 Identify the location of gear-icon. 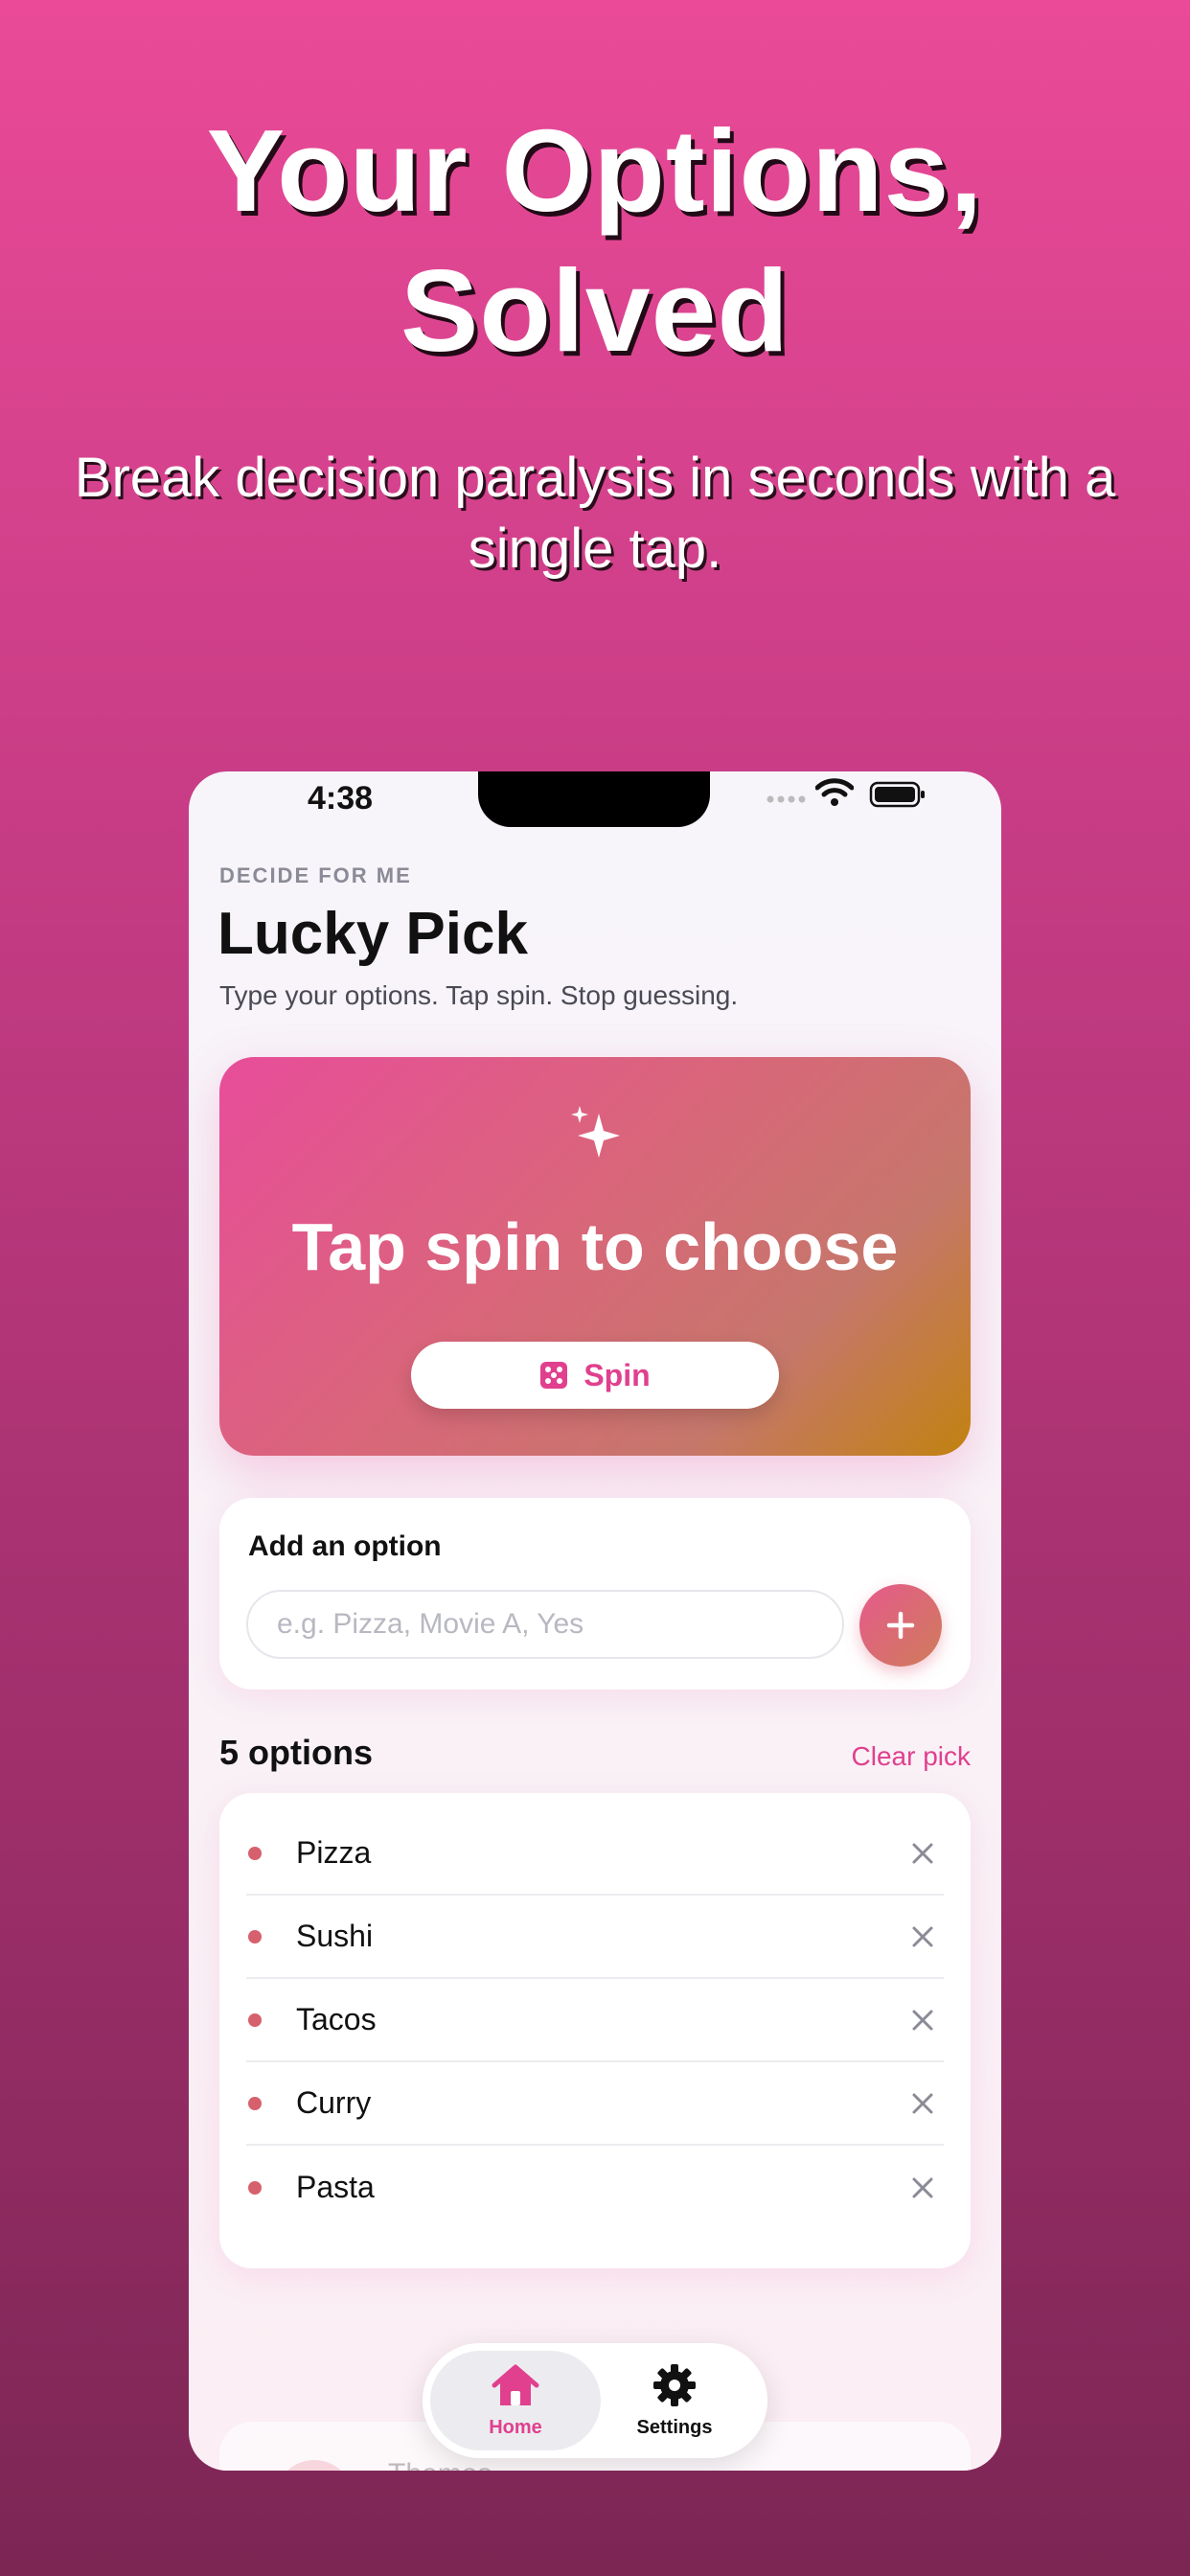
(674, 2385).